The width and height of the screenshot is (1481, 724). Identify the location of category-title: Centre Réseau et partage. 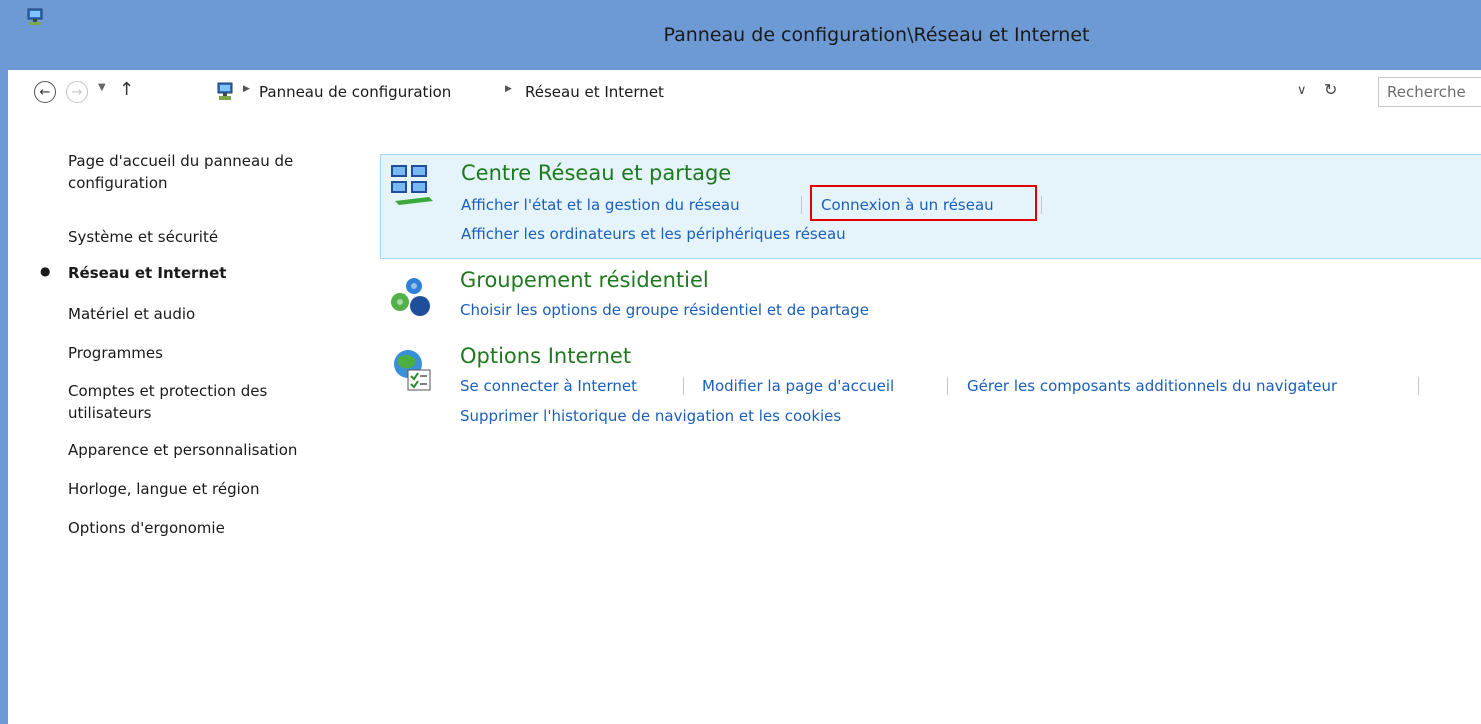
(596, 173).